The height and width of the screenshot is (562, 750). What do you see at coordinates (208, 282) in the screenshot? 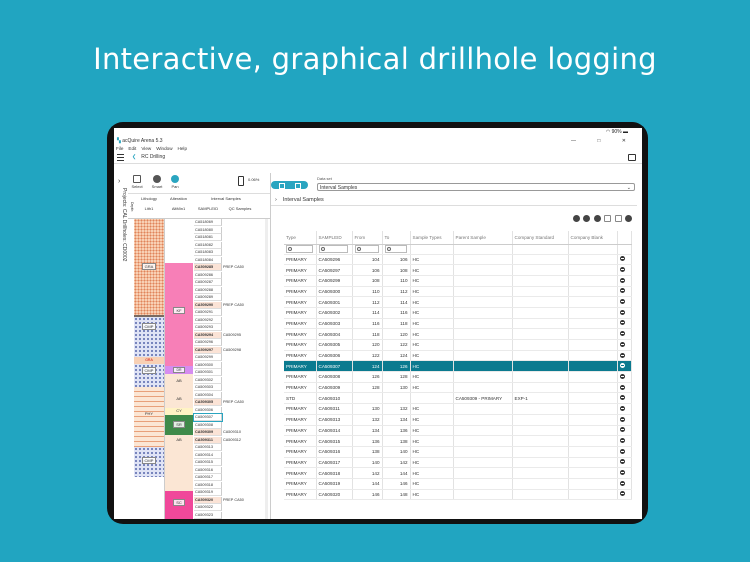
I see `log-sample-cell: CA509287` at bounding box center [208, 282].